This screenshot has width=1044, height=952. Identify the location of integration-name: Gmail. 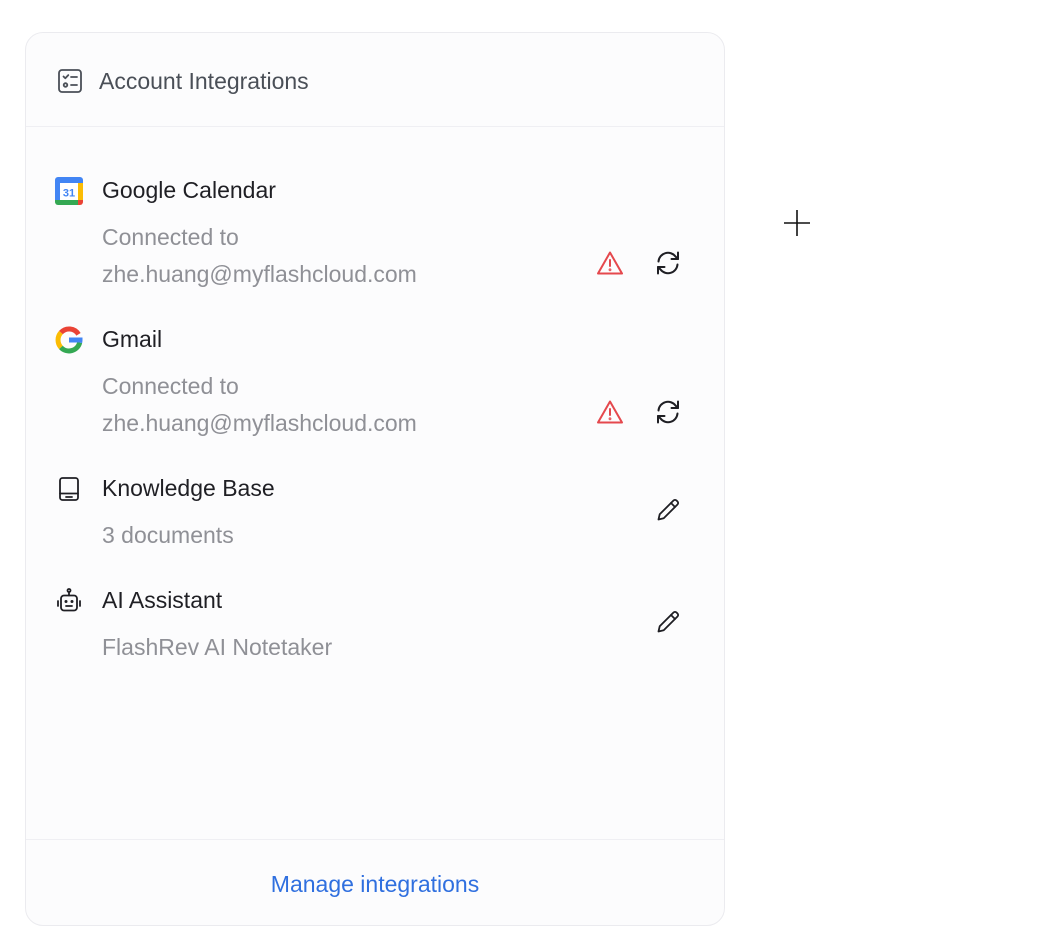
(132, 339).